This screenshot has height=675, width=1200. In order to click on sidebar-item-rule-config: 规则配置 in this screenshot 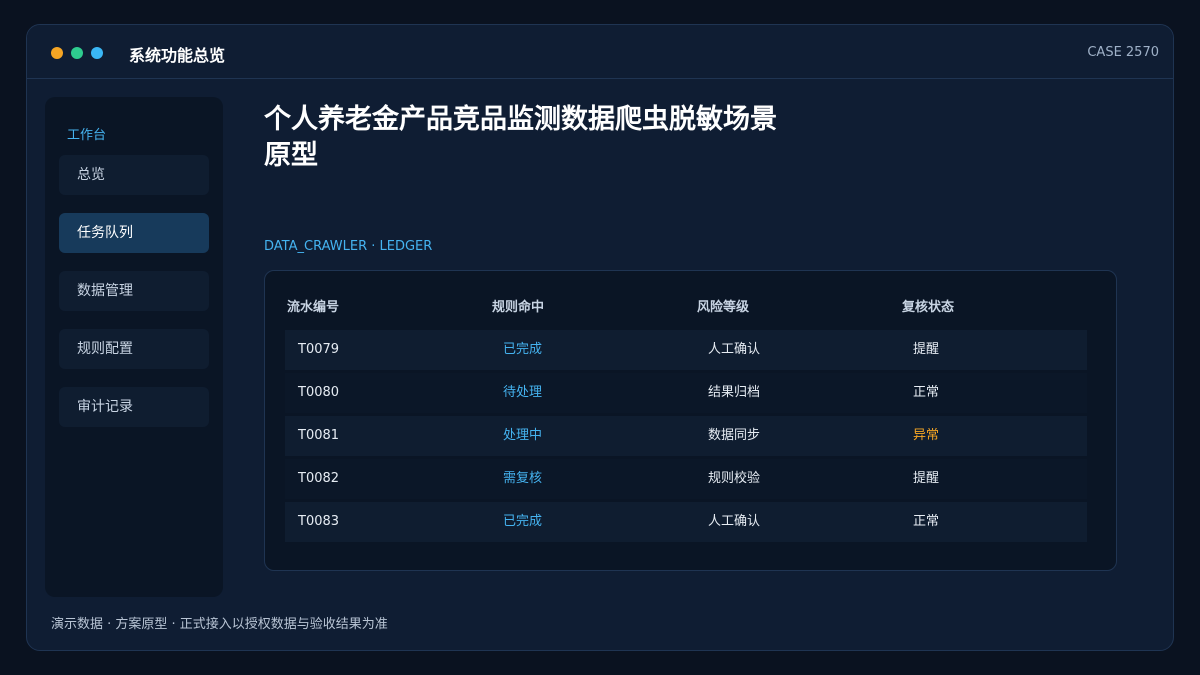, I will do `click(134, 349)`.